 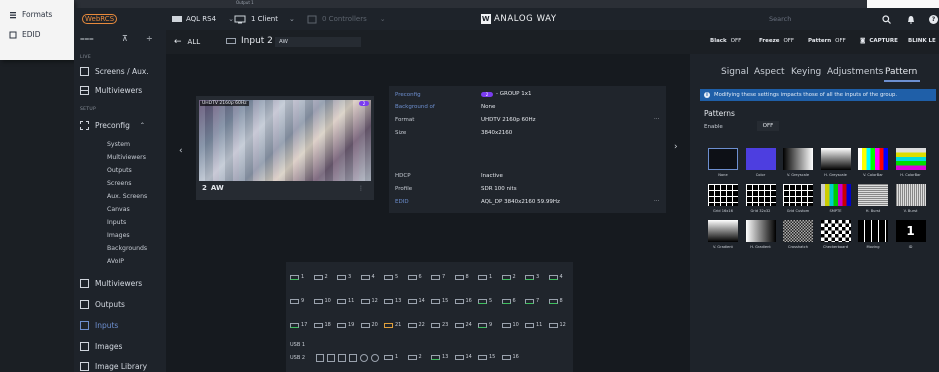 I want to click on pattern-tile-v-gradient, so click(x=723, y=231).